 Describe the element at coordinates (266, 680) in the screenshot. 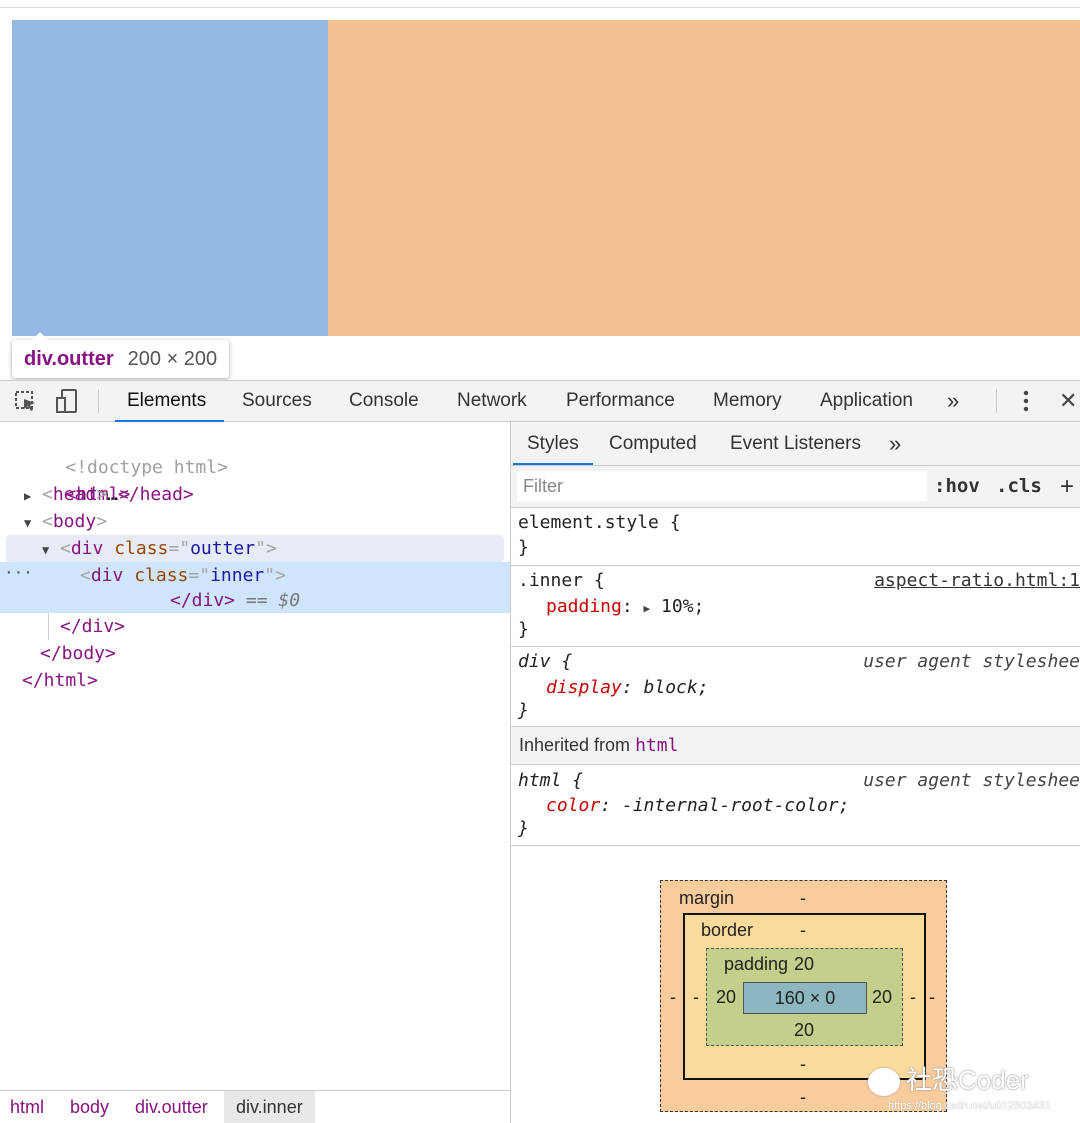

I see `dom-node-close-html: </html>` at that location.